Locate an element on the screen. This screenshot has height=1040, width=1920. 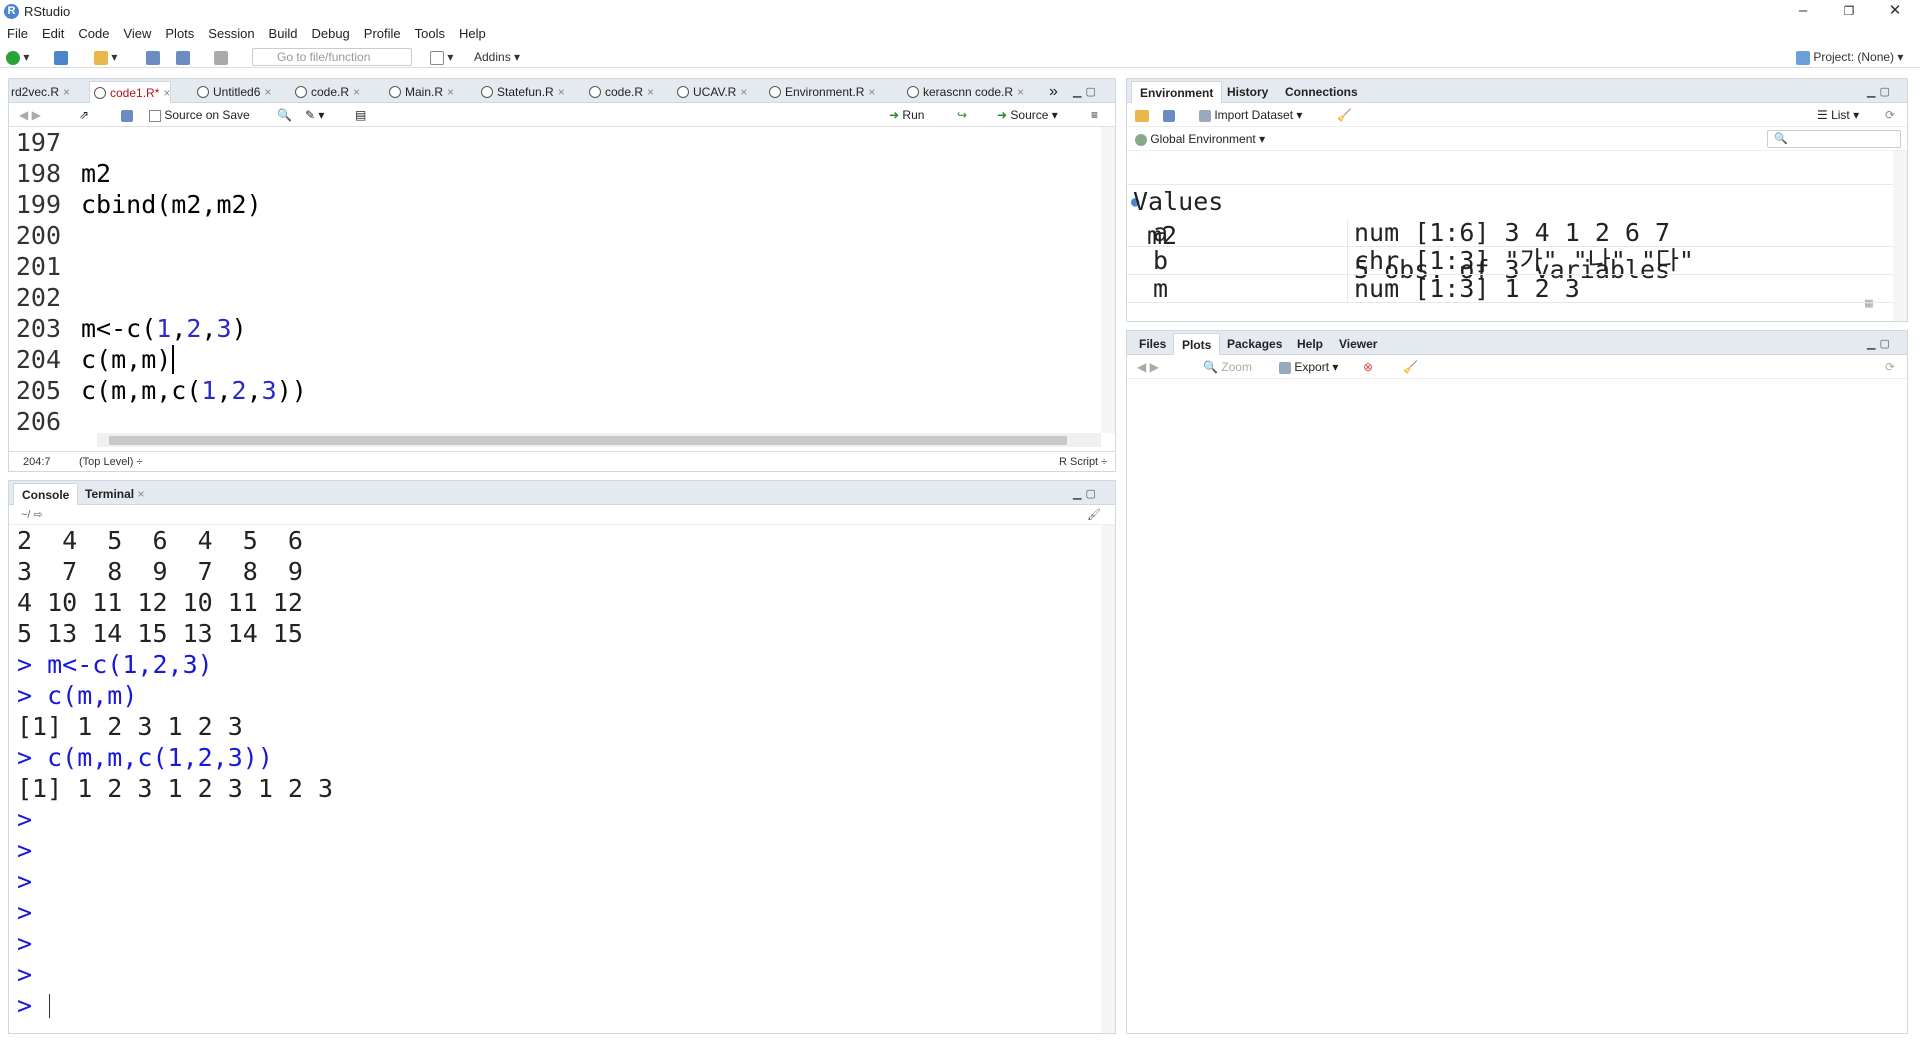
code-line: 204 c(m,m) is located at coordinates (92, 359).